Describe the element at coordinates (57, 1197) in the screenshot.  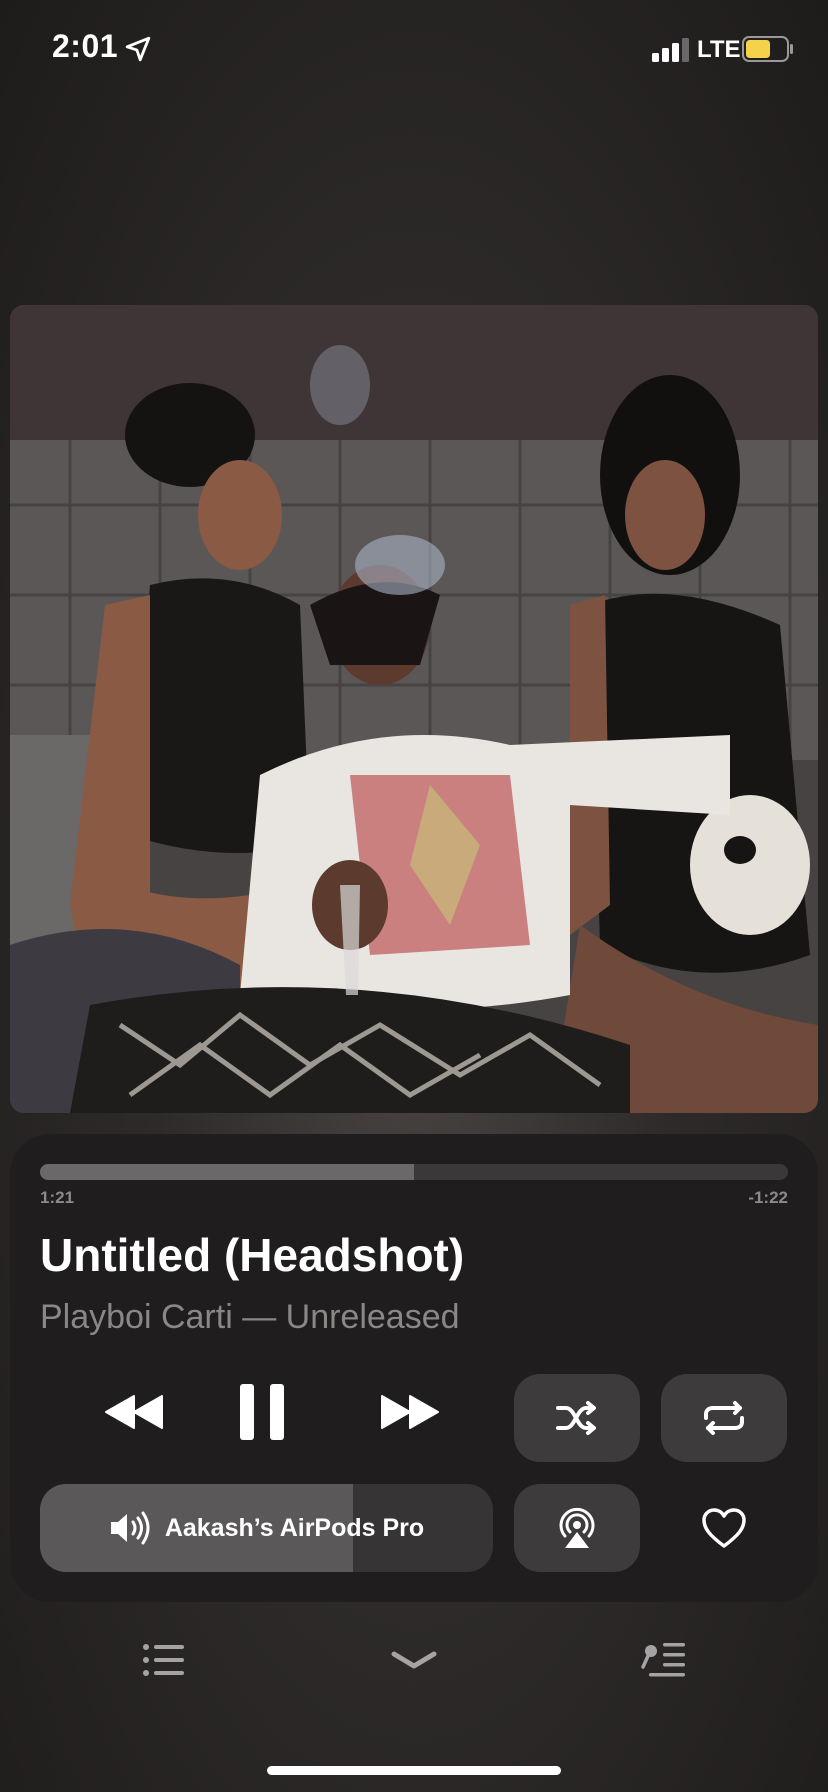
I see `elapsed-time: 1:21` at that location.